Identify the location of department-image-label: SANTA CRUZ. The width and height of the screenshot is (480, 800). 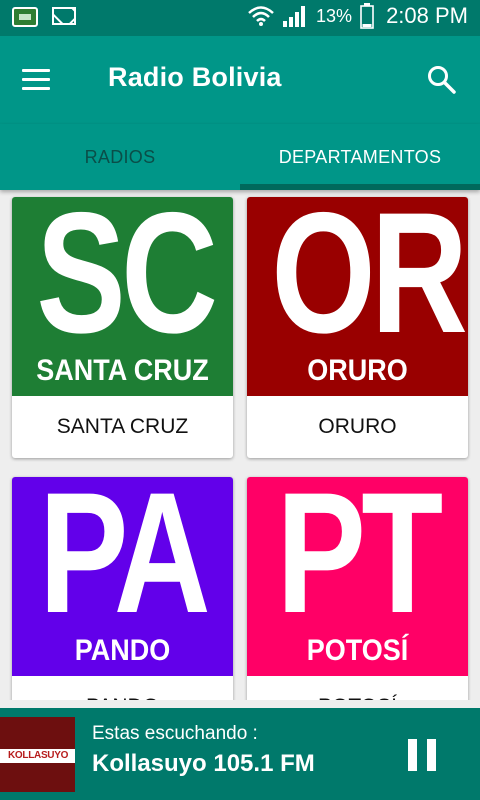
(122, 370).